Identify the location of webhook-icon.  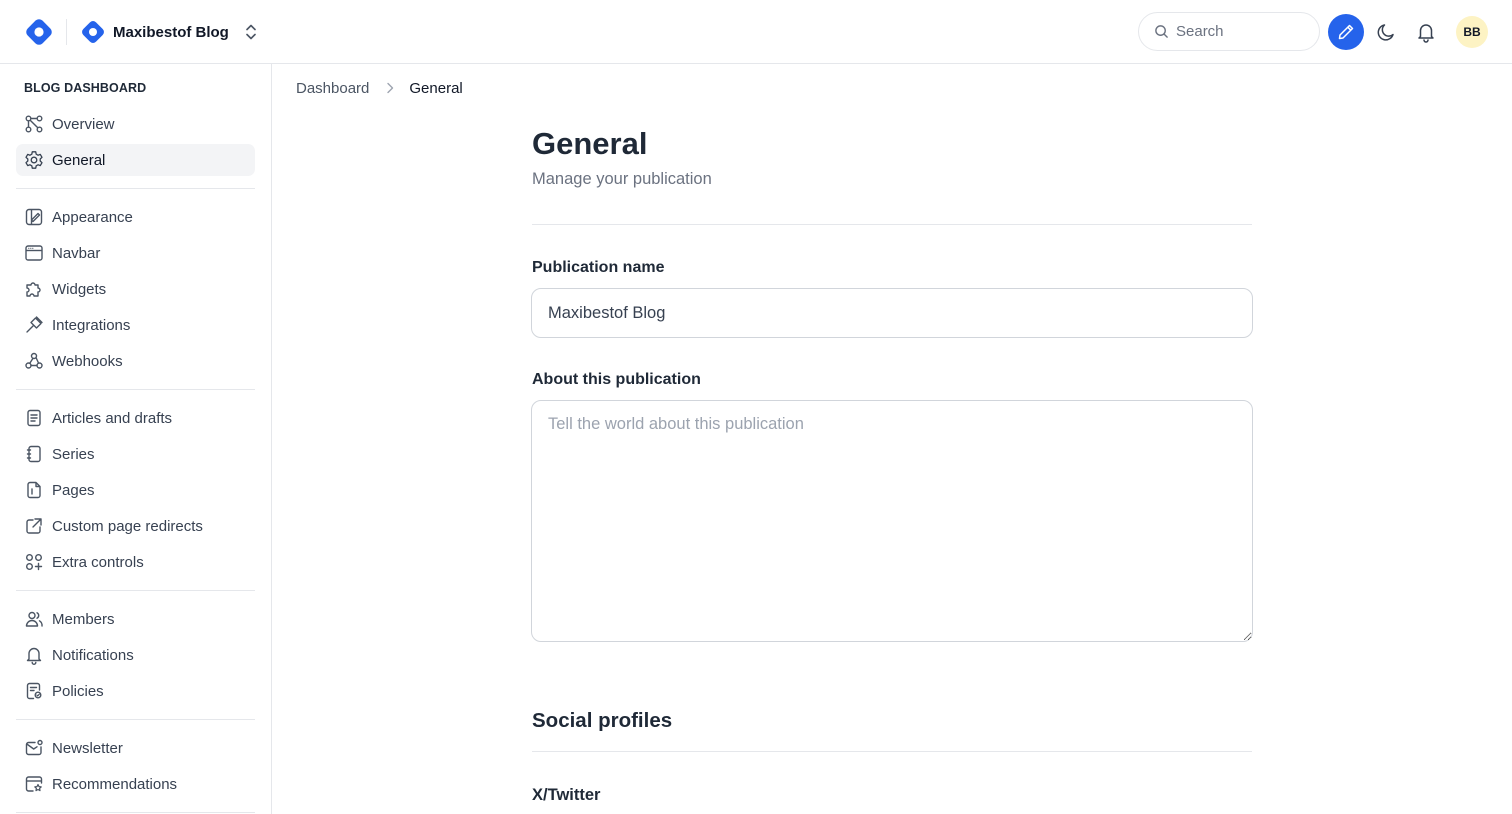
(34, 360).